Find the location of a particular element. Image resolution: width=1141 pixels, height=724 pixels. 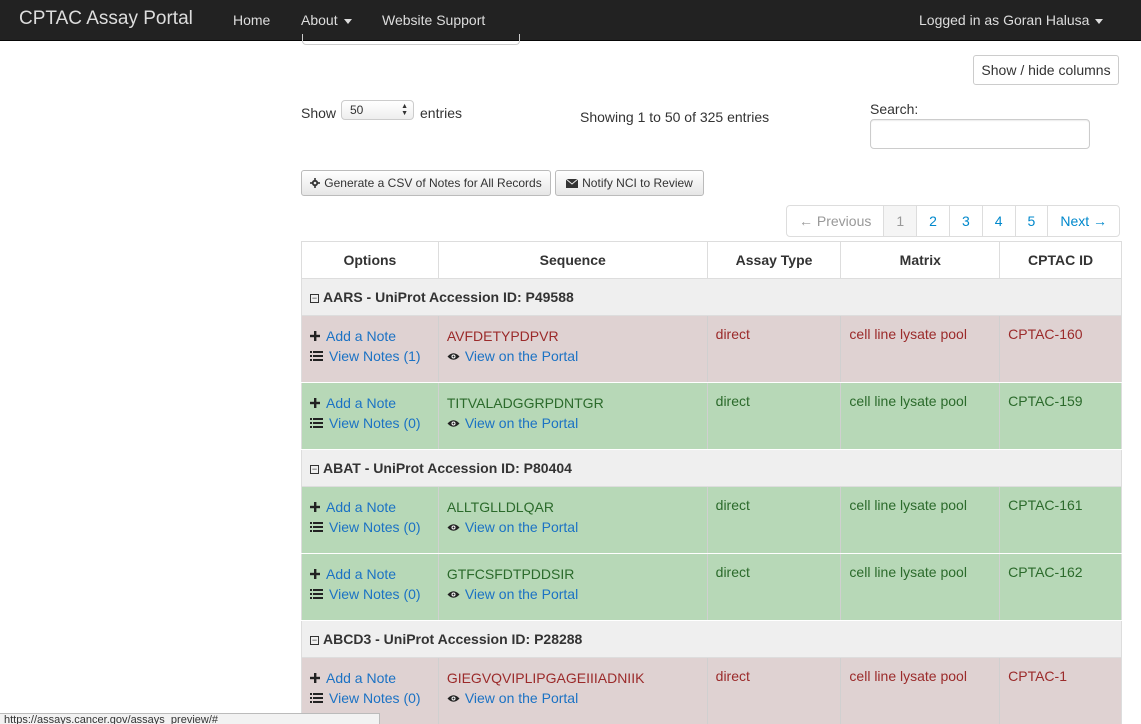

scrolled-control is located at coordinates (411, 39).